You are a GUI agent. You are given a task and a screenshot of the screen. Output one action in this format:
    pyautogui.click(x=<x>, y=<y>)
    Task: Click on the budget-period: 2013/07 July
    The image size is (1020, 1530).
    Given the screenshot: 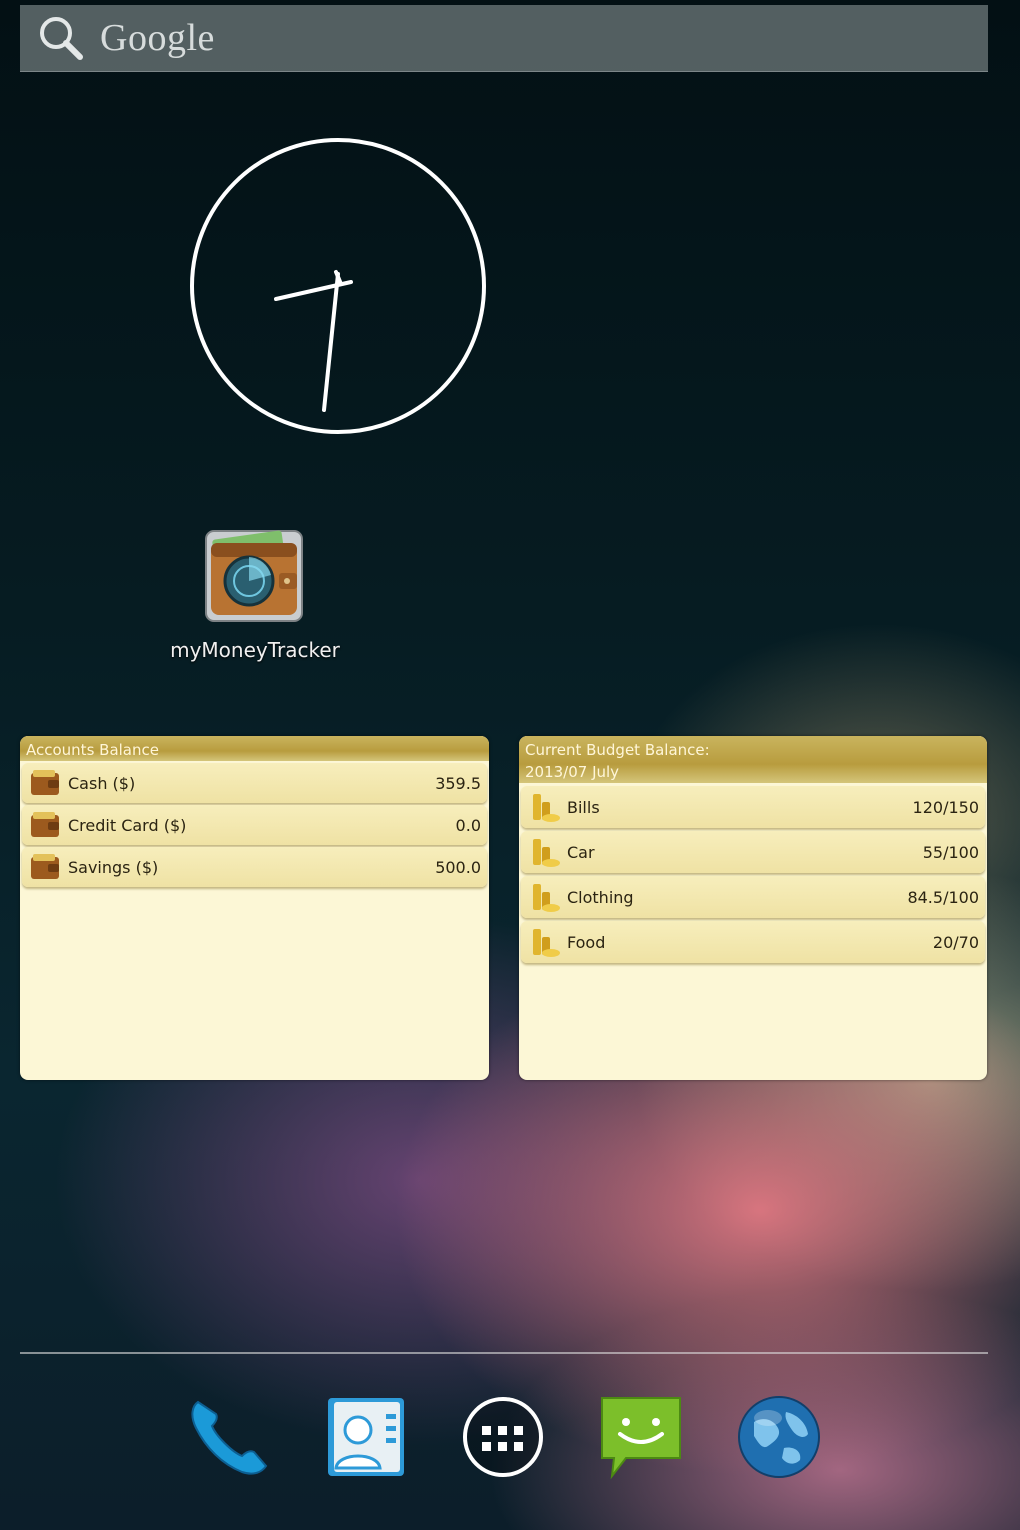 What is the action you would take?
    pyautogui.click(x=572, y=772)
    